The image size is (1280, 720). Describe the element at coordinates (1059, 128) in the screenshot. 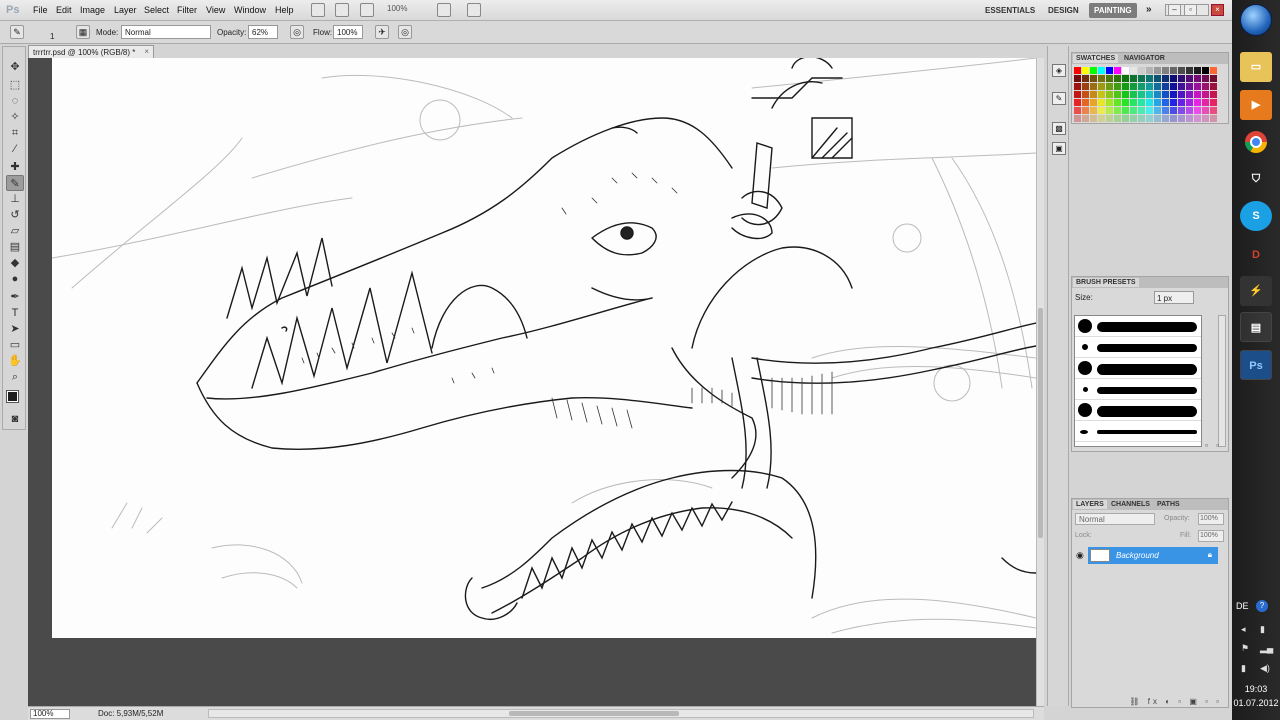

I see `brush-panel-icon: ▩` at that location.